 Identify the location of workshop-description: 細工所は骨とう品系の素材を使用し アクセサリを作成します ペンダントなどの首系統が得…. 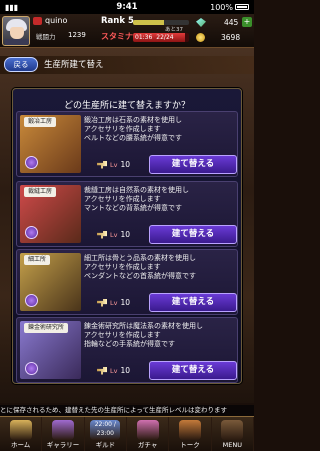
(160, 267).